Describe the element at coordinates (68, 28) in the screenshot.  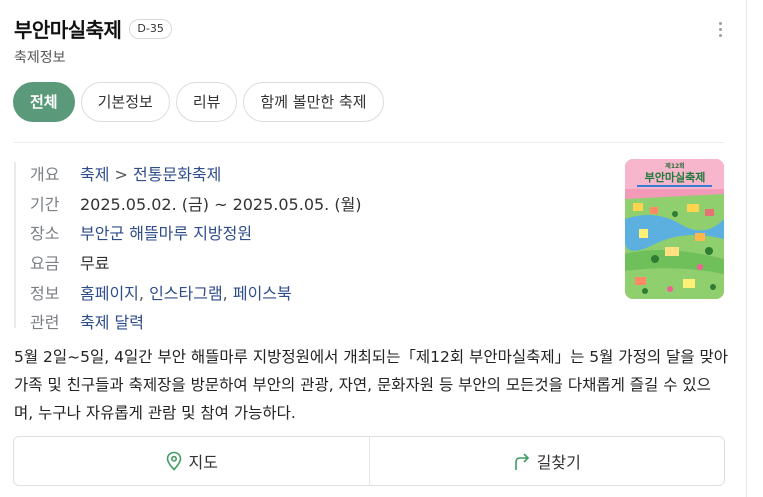
I see `page-title: 부안마실축제` at that location.